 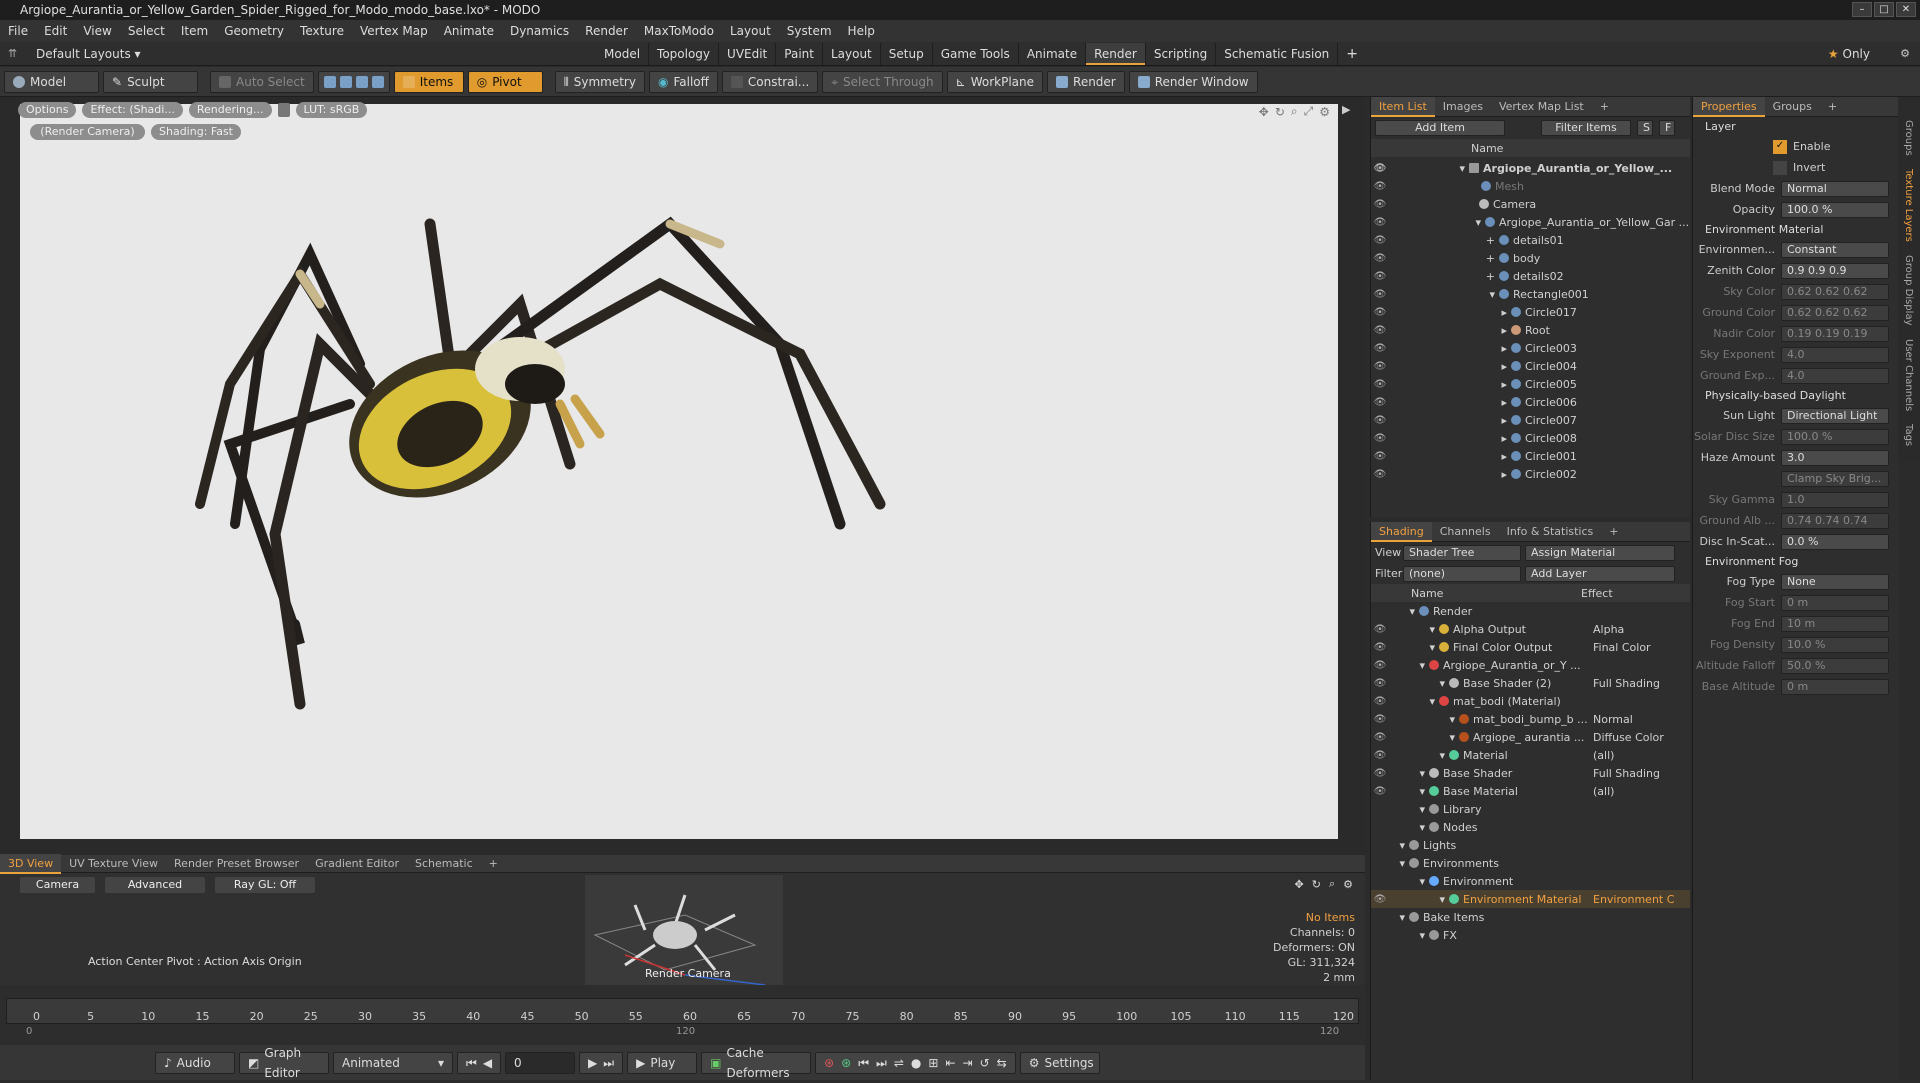 What do you see at coordinates (1181, 53) in the screenshot?
I see `tab-scripting: Scripting` at bounding box center [1181, 53].